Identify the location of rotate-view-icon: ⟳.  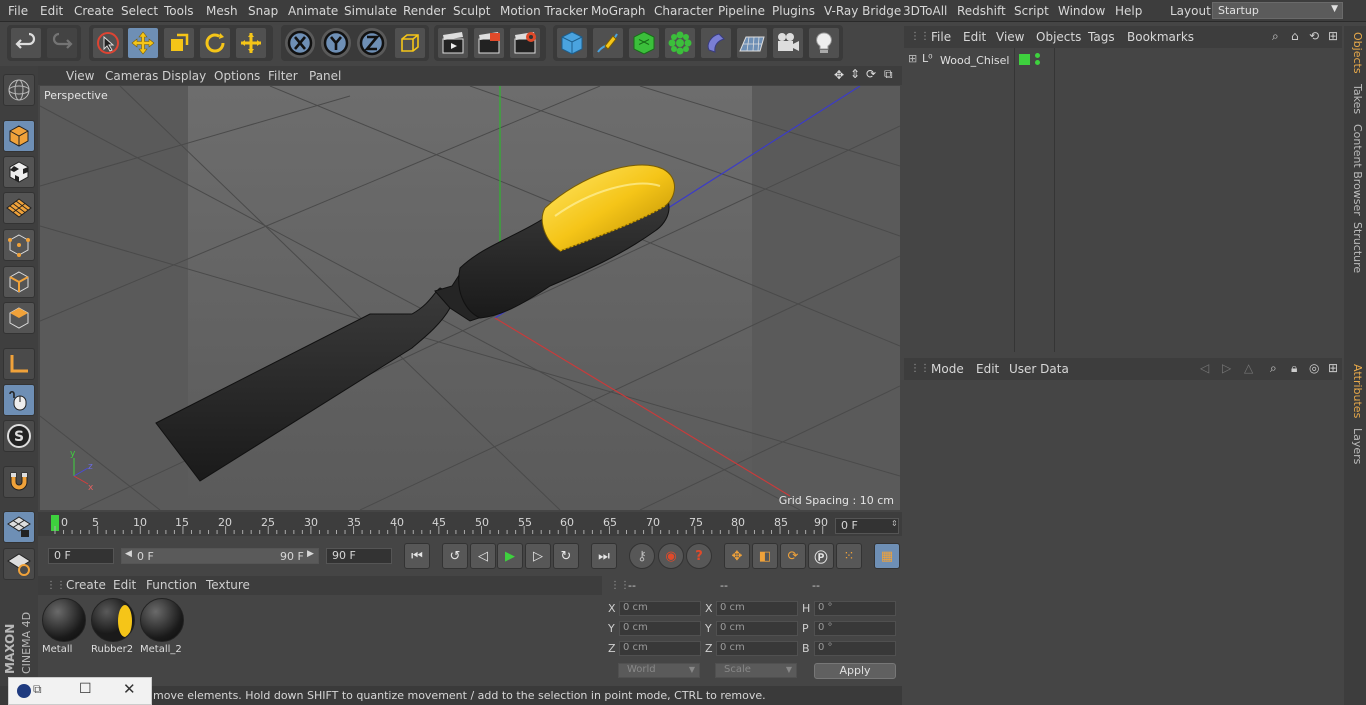
(871, 74).